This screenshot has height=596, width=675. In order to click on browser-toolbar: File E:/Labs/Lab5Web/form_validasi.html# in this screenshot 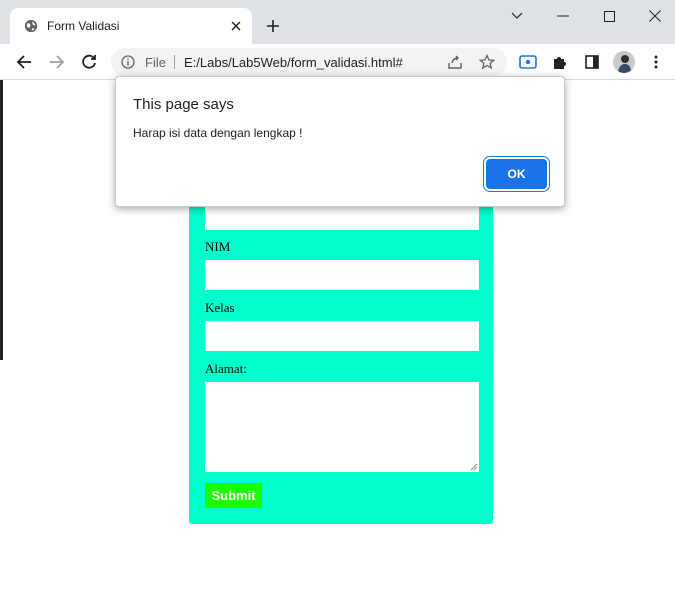, I will do `click(337, 62)`.